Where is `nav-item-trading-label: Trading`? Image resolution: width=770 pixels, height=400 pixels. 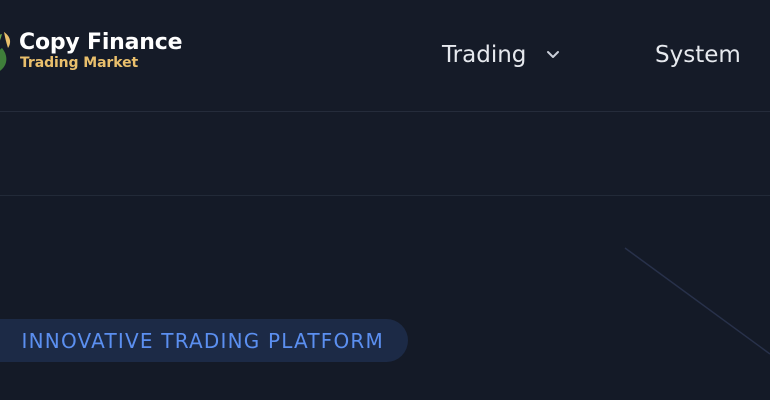 nav-item-trading-label: Trading is located at coordinates (484, 55).